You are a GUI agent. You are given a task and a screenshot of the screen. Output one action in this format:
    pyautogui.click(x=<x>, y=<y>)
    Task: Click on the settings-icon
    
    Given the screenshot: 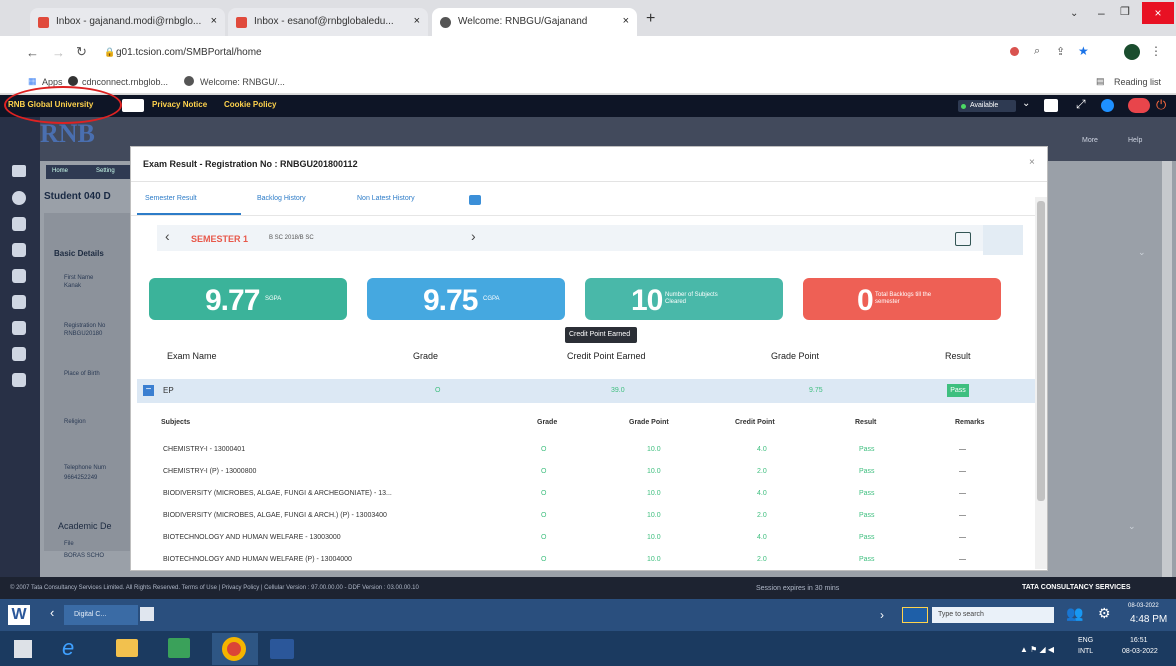 What is the action you would take?
    pyautogui.click(x=19, y=380)
    